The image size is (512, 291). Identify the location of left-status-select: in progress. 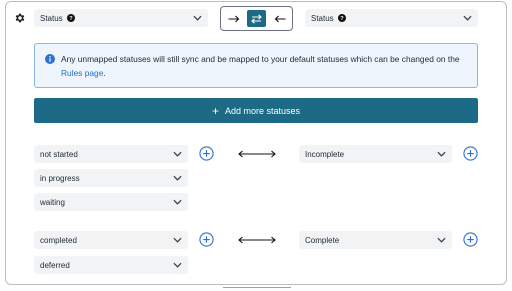
(111, 178).